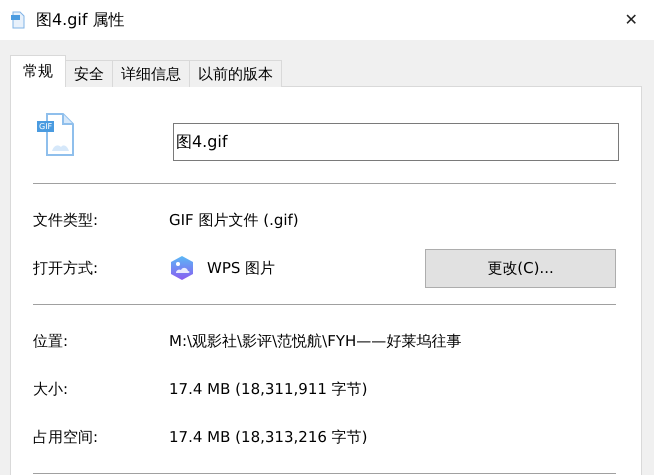 This screenshot has width=654, height=475. I want to click on image-file-icon, so click(18, 20).